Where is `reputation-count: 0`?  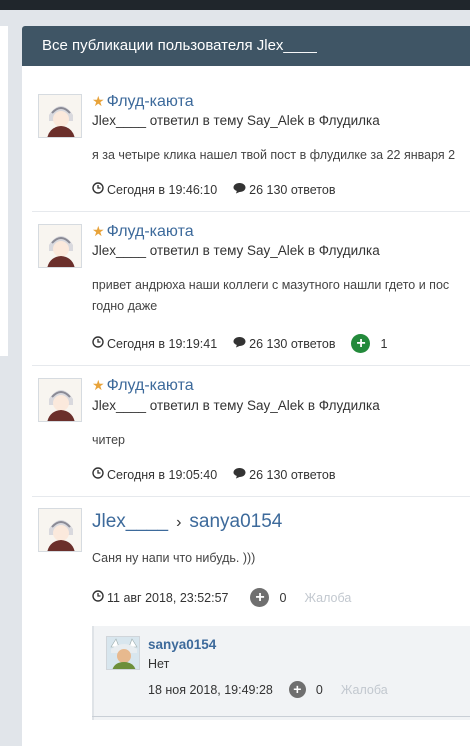 reputation-count: 0 is located at coordinates (283, 597).